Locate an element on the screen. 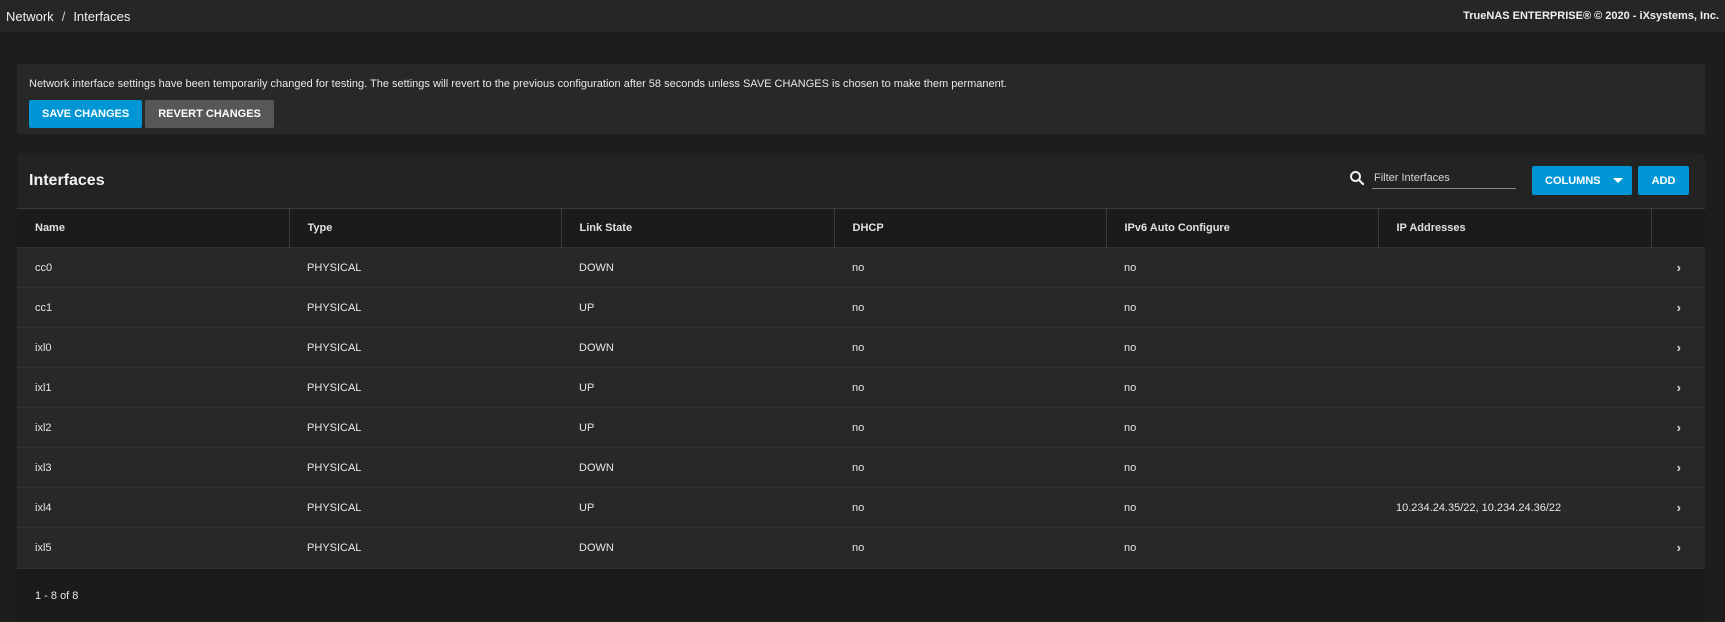 The width and height of the screenshot is (1725, 622). cell-name: ixl4 is located at coordinates (43, 507).